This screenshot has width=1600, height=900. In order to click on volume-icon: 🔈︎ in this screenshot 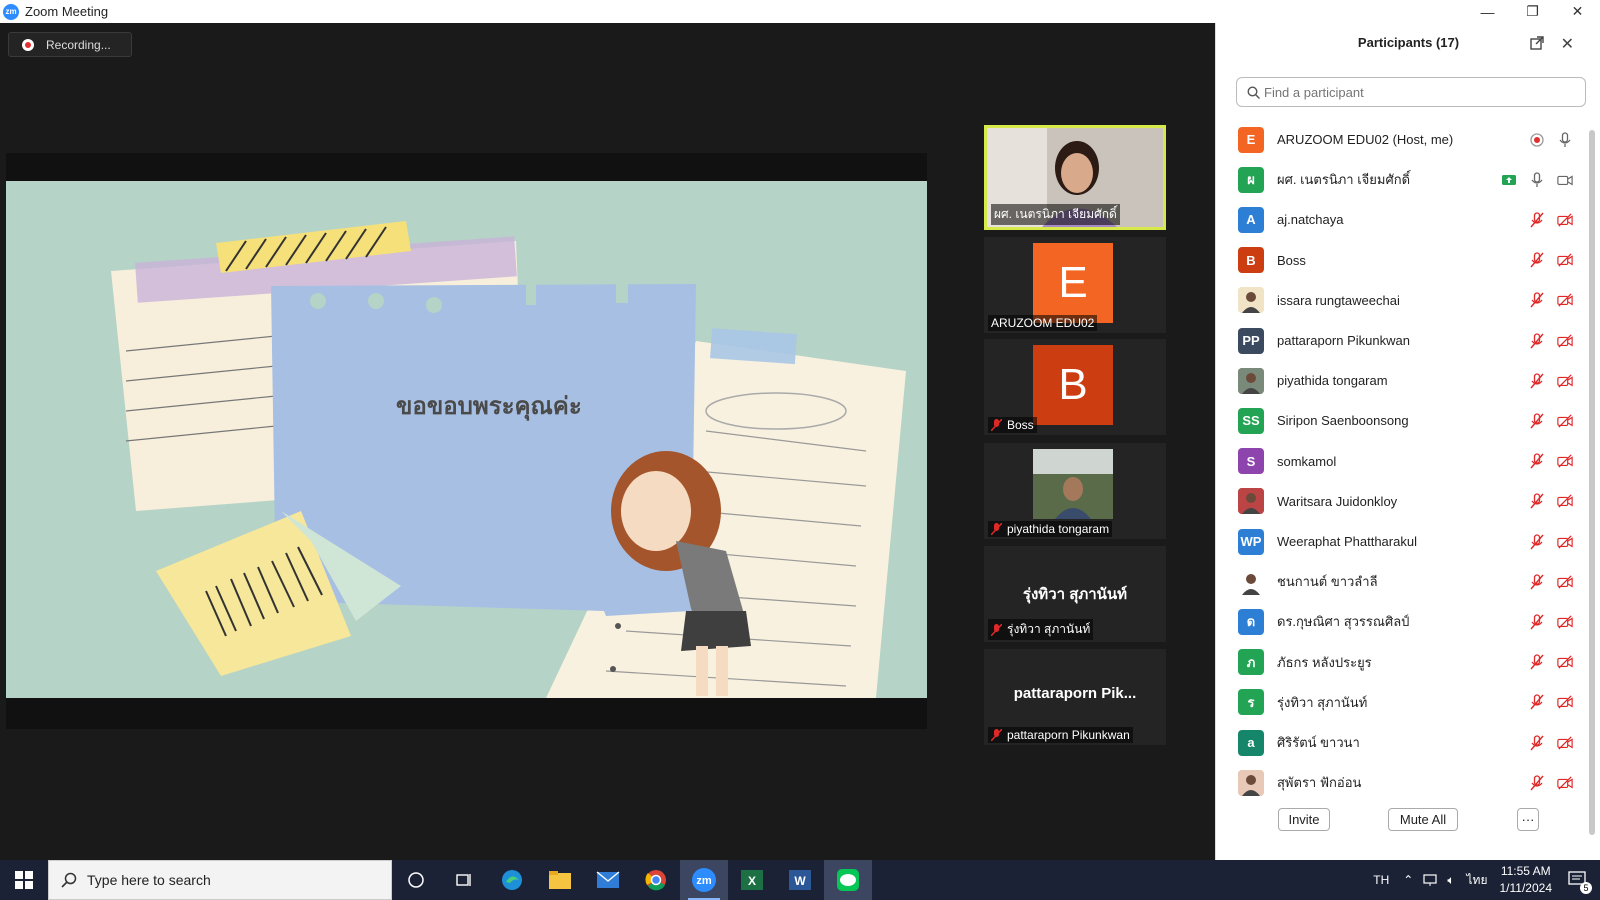, I will do `click(1450, 880)`.